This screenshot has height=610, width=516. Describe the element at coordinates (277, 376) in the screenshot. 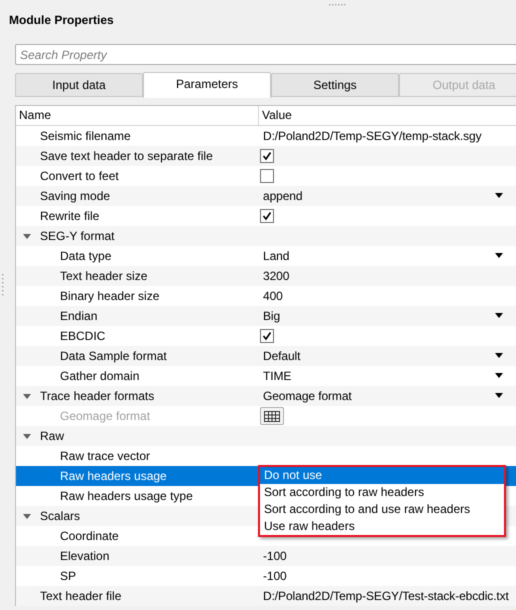

I see `property-value: TIME` at that location.